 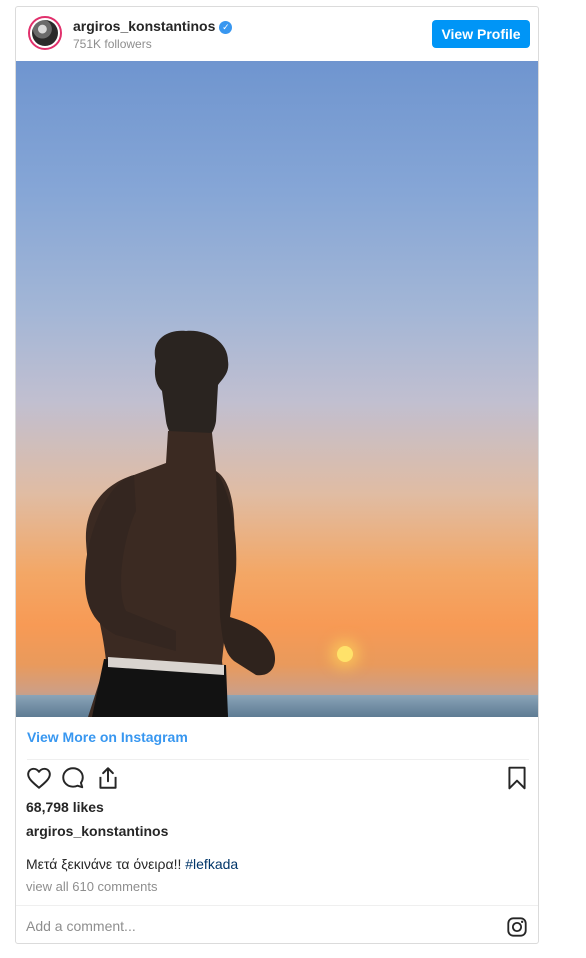 I want to click on view-more-link: View More on Instagram, so click(x=107, y=737).